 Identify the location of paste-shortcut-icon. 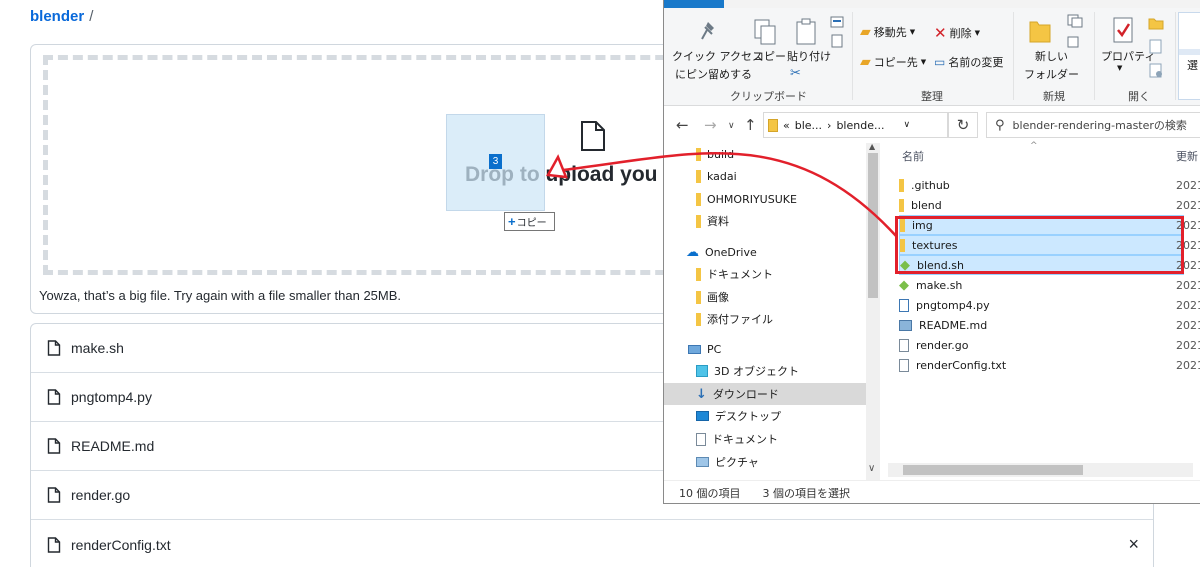
(837, 41).